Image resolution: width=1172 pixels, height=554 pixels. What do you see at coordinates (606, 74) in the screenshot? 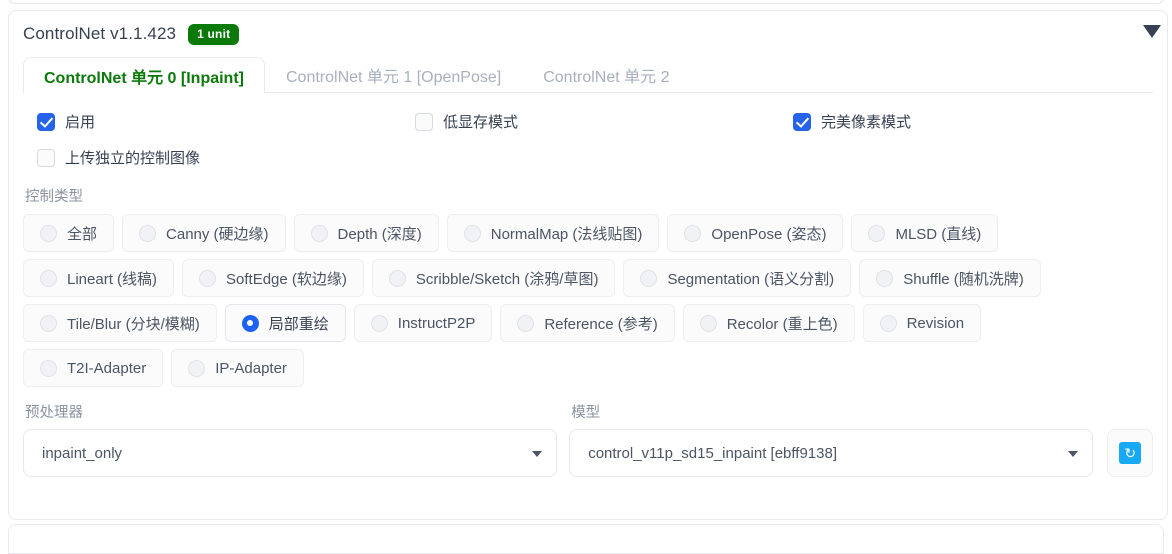
I see `tab-controlnet-unit-2: ControlNet 单元 2` at bounding box center [606, 74].